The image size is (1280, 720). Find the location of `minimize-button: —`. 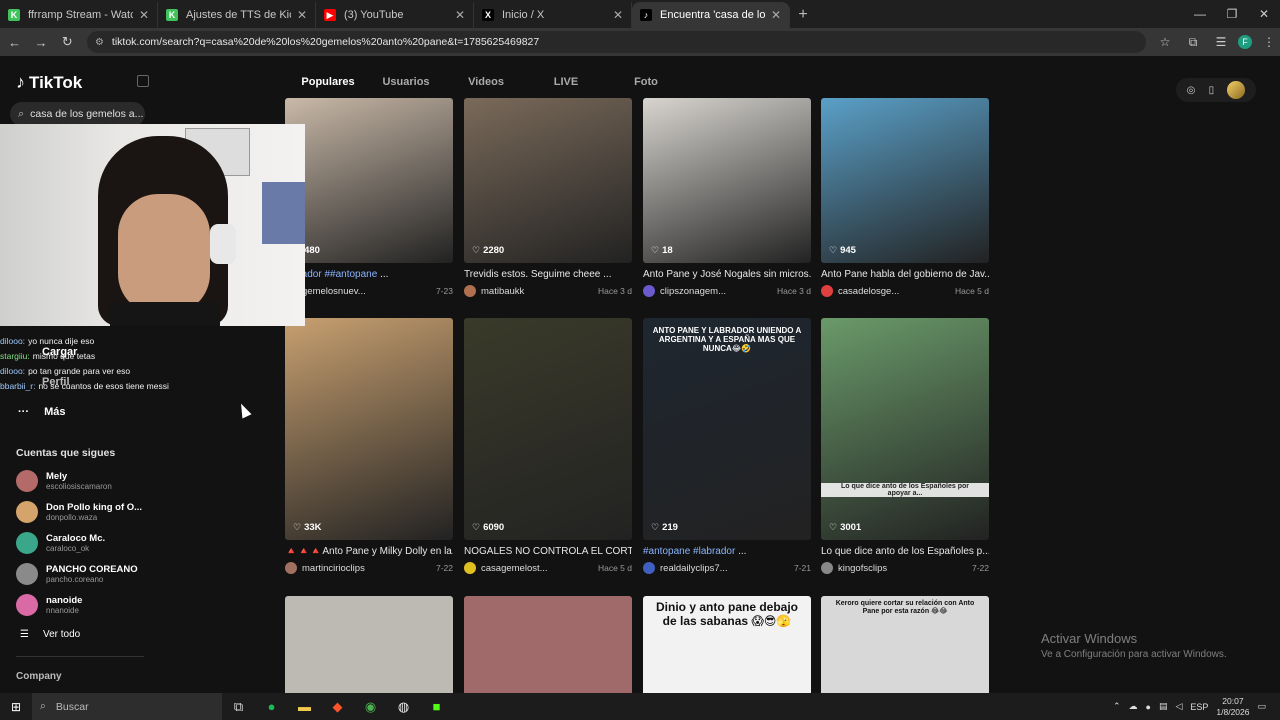

minimize-button: — is located at coordinates (1200, 14).